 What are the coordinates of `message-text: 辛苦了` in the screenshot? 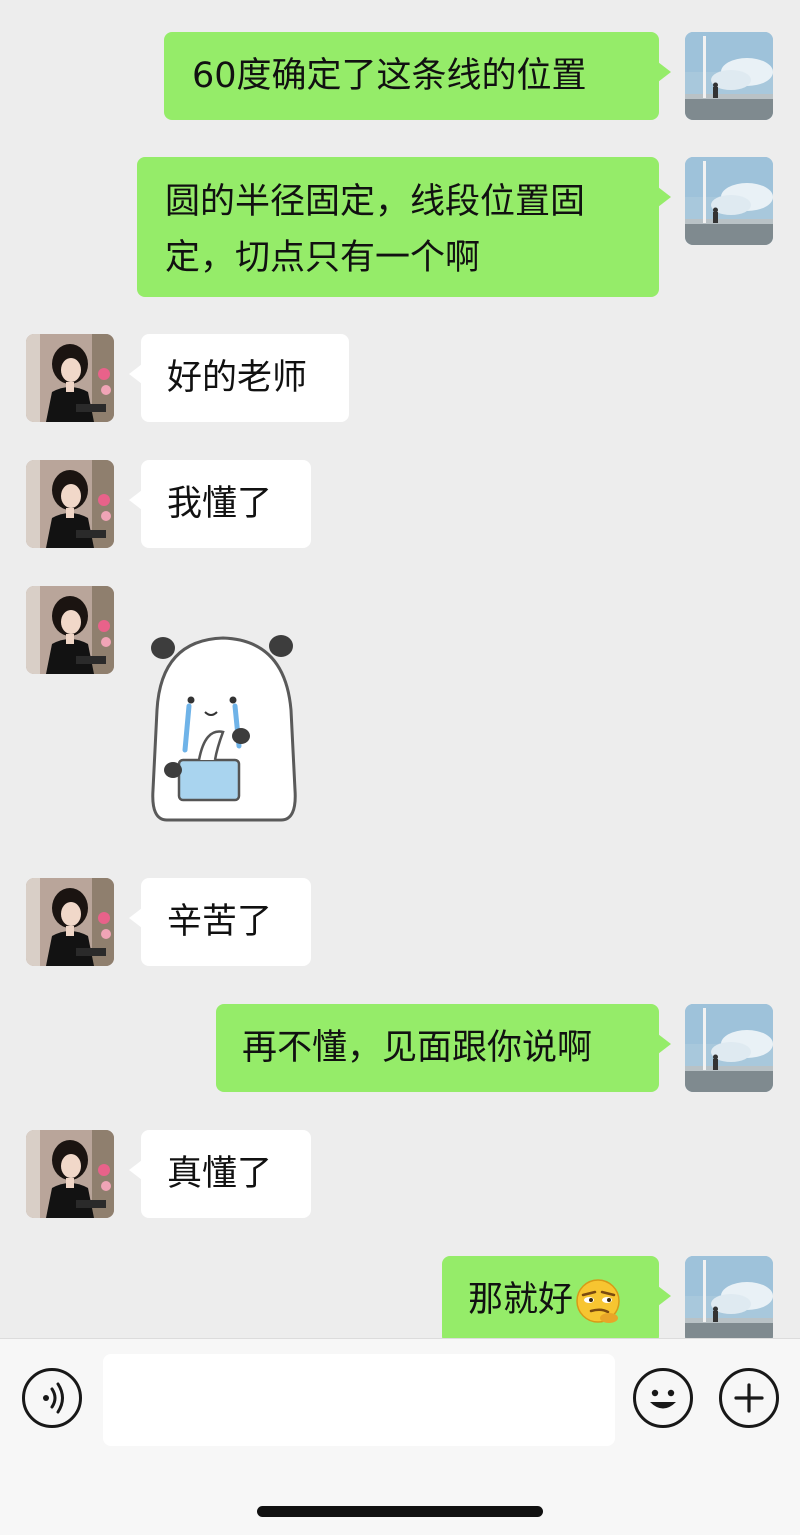 It's located at (220, 922).